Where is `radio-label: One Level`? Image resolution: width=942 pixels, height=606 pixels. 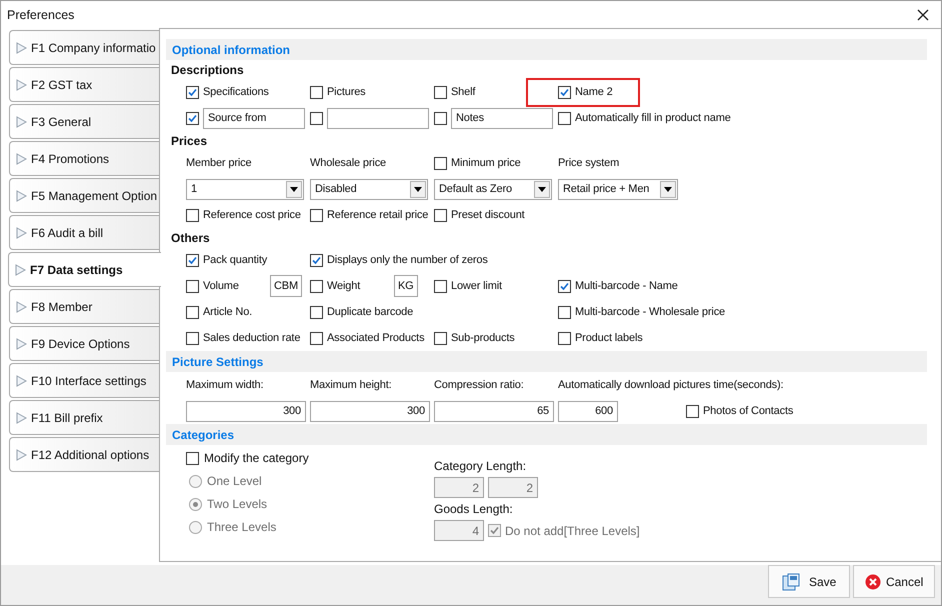
radio-label: One Level is located at coordinates (235, 481).